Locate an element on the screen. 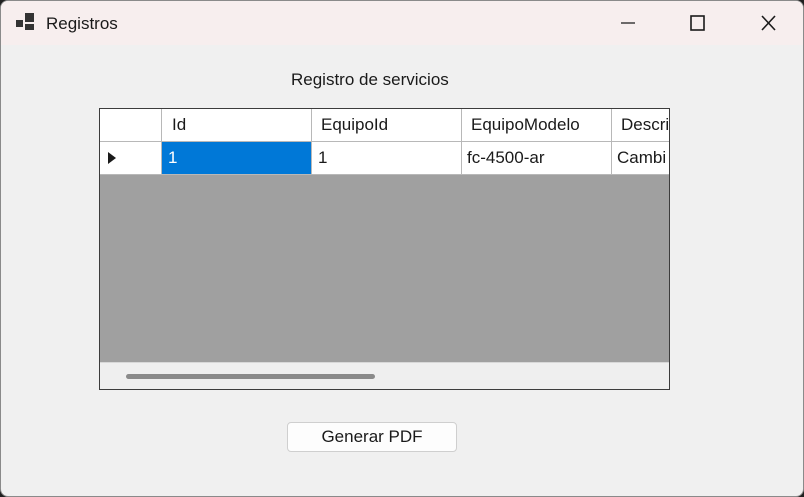 The image size is (804, 497). window-title: Registros is located at coordinates (82, 23).